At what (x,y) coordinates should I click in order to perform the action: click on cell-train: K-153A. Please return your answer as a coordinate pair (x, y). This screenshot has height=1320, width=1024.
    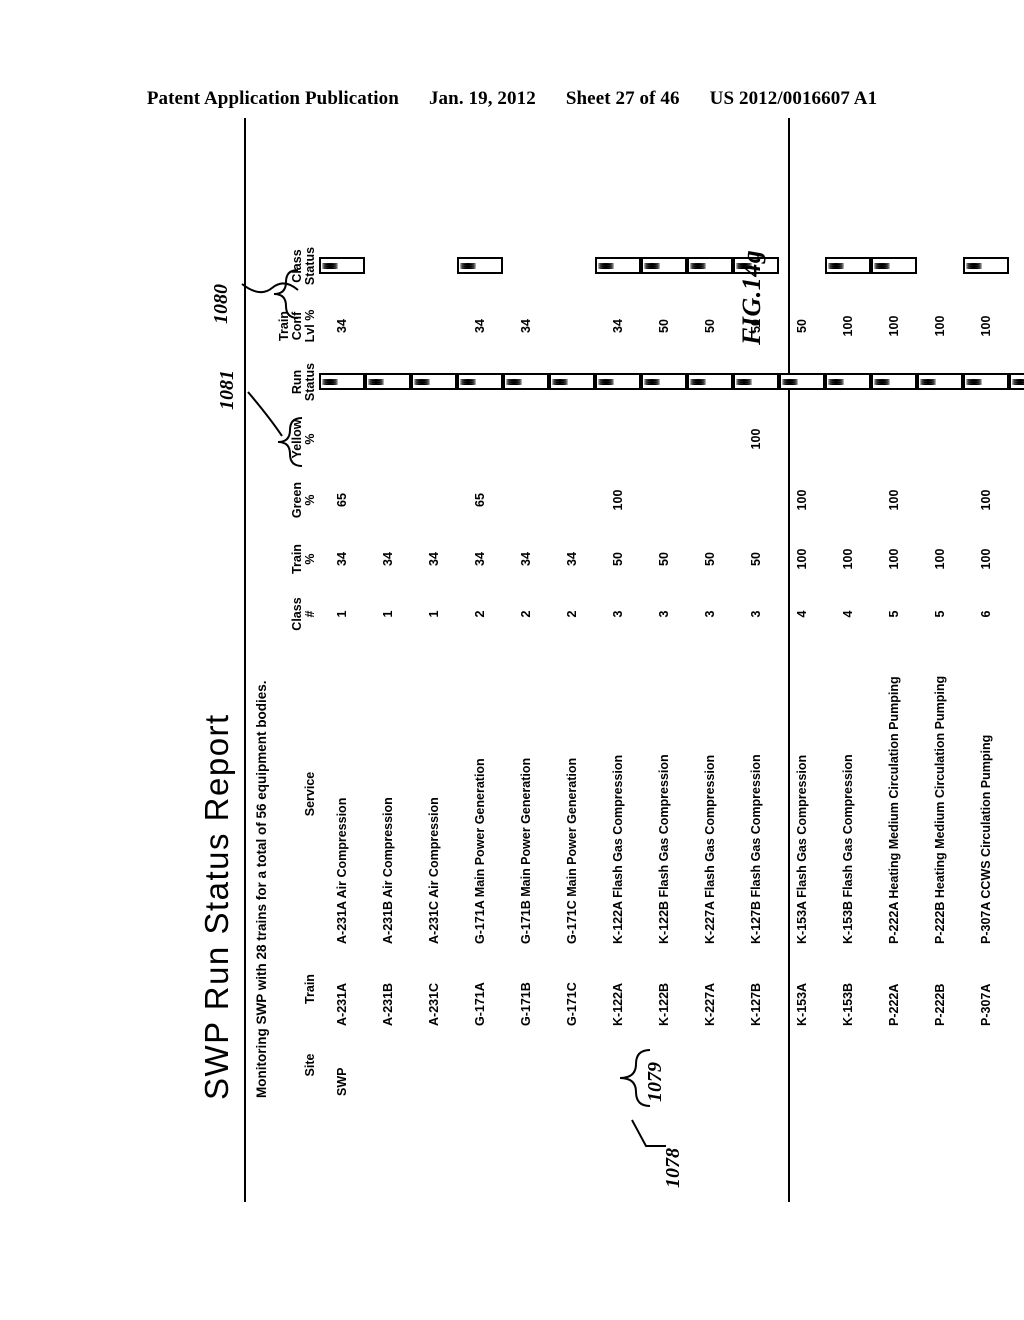
    Looking at the image, I should click on (801, 1004).